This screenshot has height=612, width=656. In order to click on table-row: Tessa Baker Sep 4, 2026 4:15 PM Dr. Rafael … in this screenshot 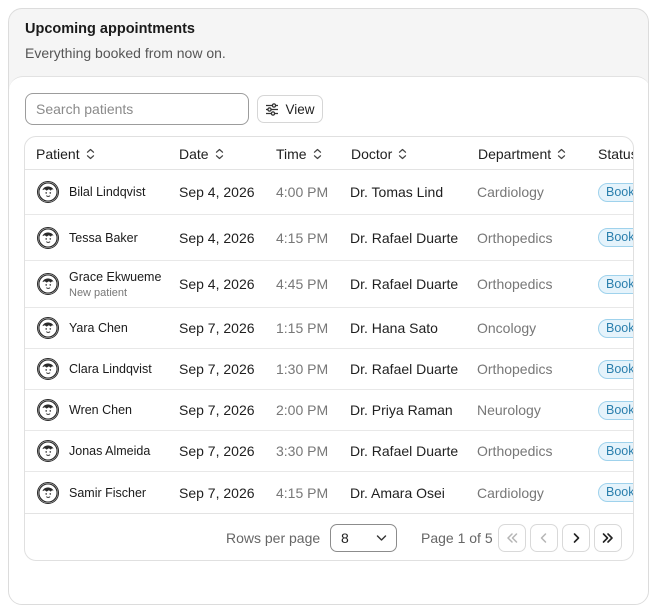, I will do `click(329, 238)`.